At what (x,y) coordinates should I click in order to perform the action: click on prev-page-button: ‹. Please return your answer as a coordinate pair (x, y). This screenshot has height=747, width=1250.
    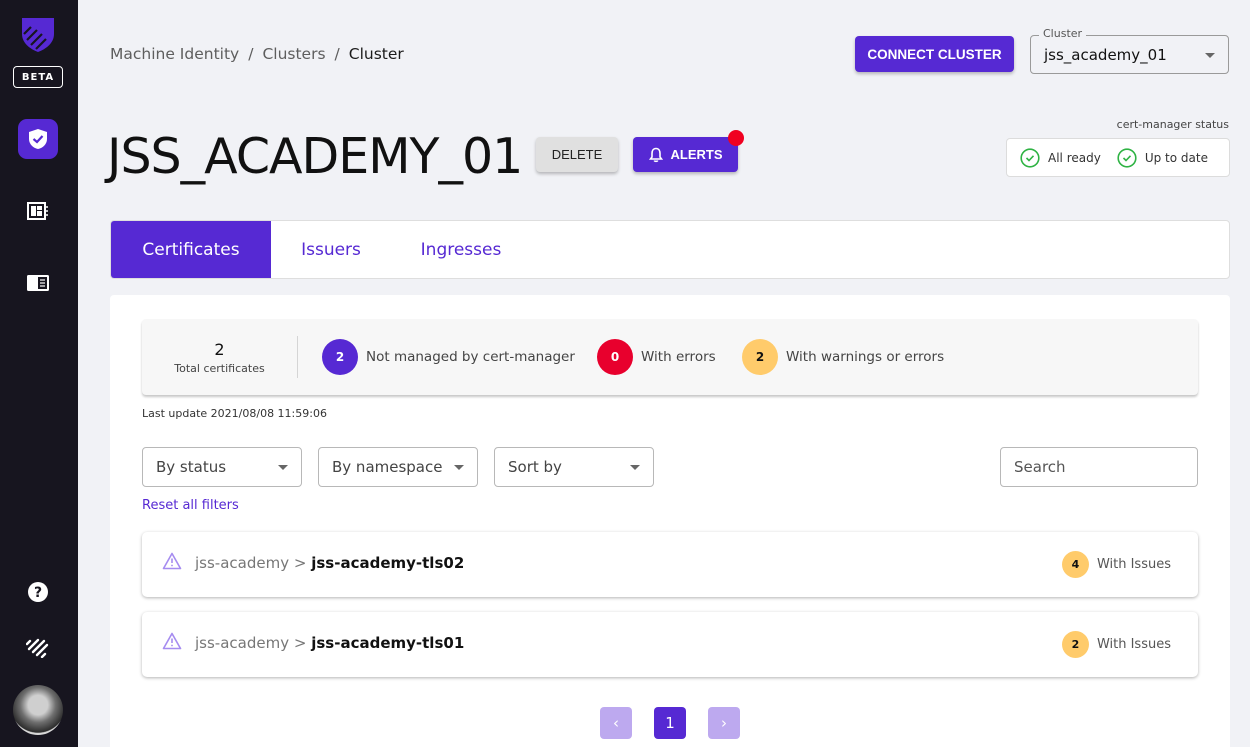
    Looking at the image, I should click on (616, 723).